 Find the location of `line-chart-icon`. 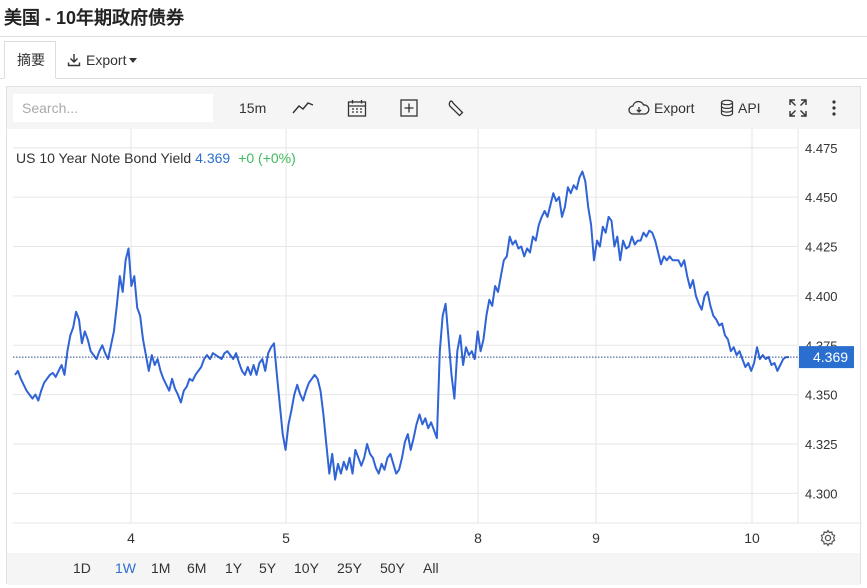

line-chart-icon is located at coordinates (303, 108).